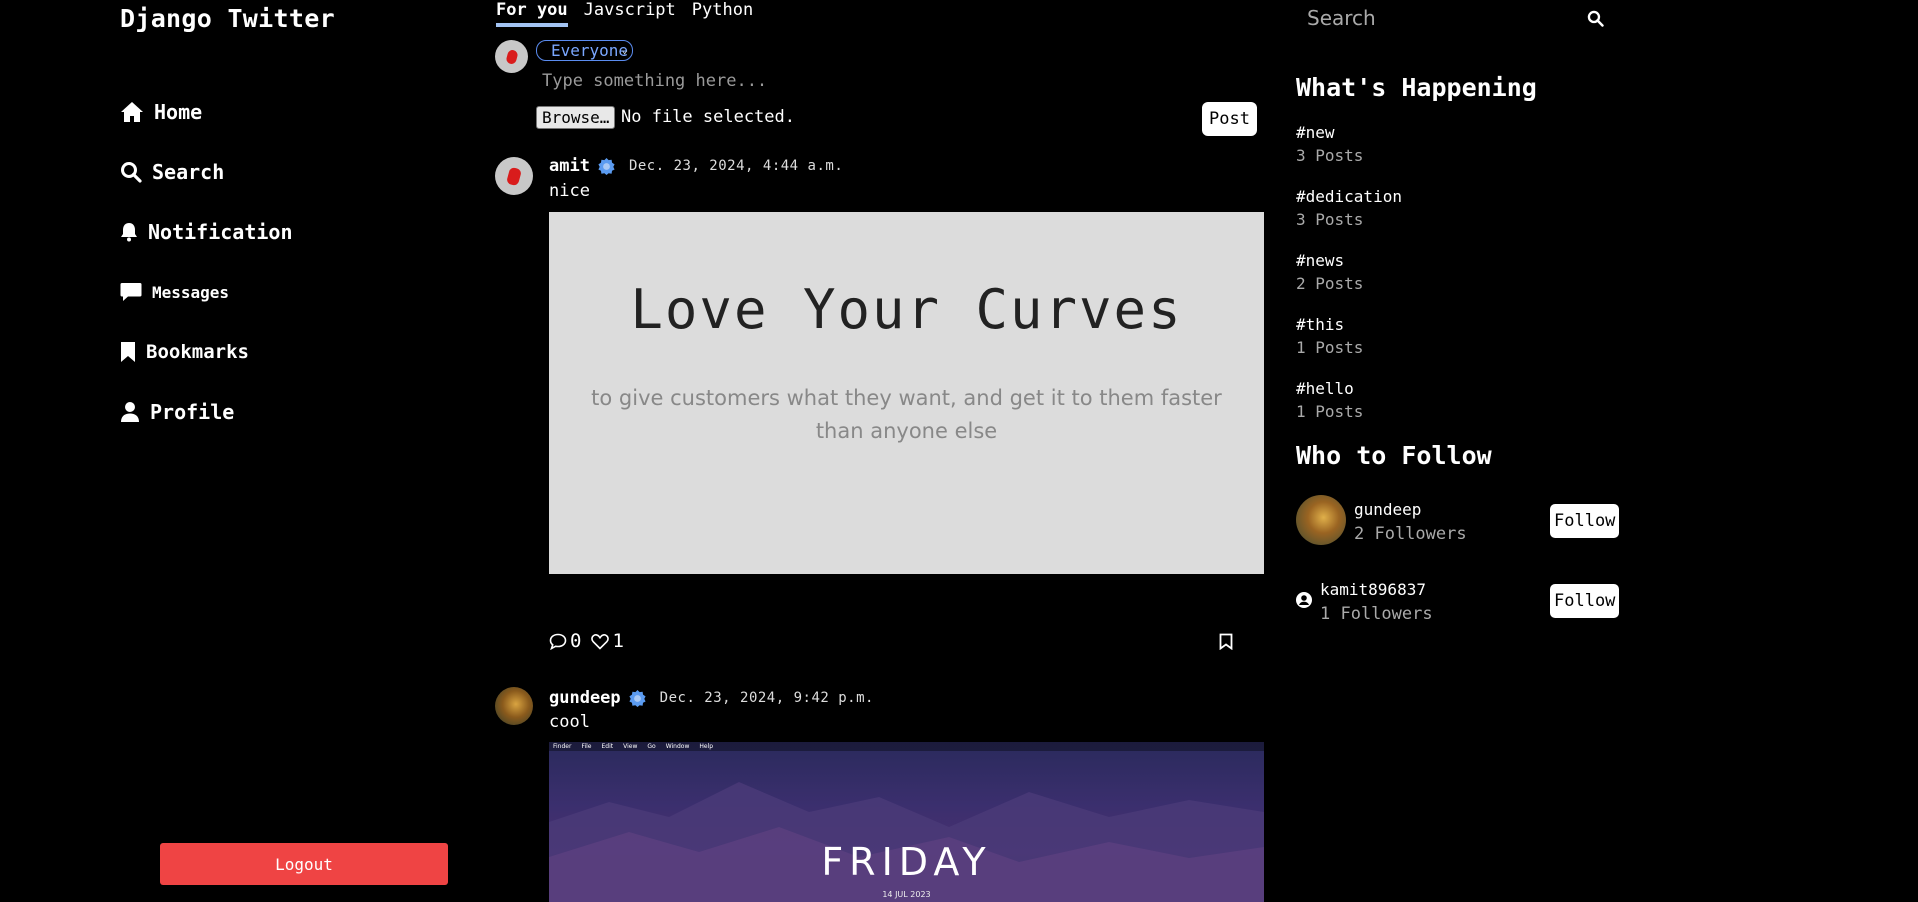 The image size is (1918, 902). Describe the element at coordinates (1320, 324) in the screenshot. I see `trend-tag: #this` at that location.